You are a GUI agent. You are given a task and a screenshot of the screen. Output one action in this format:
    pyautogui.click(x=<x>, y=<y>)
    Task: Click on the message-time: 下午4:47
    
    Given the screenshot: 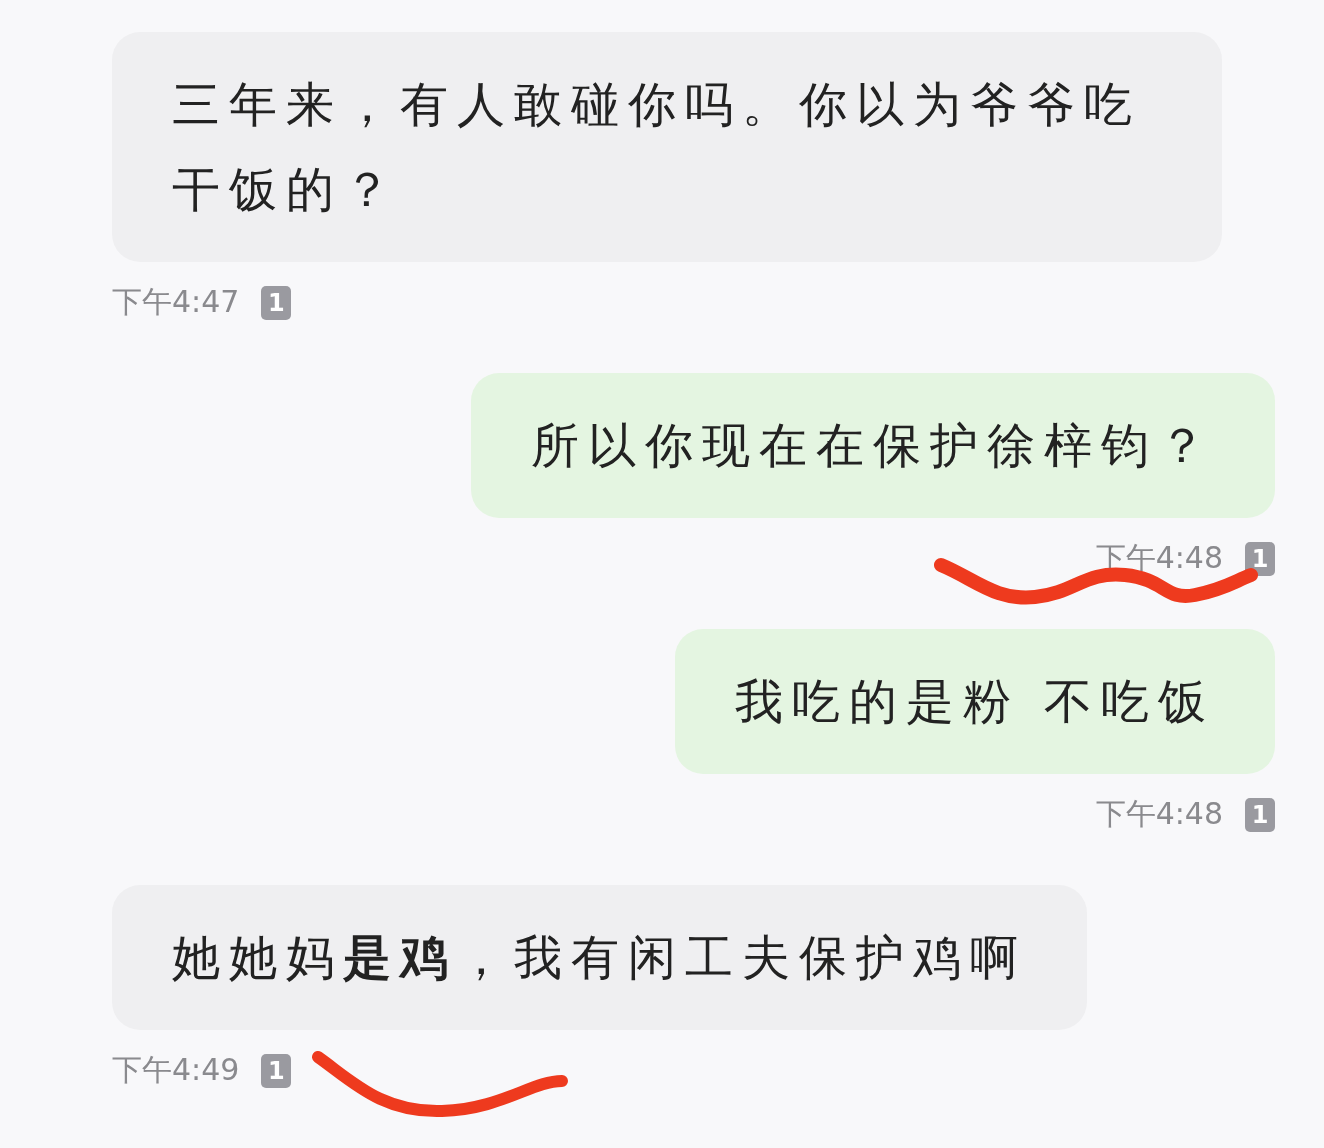 What is the action you would take?
    pyautogui.click(x=176, y=302)
    